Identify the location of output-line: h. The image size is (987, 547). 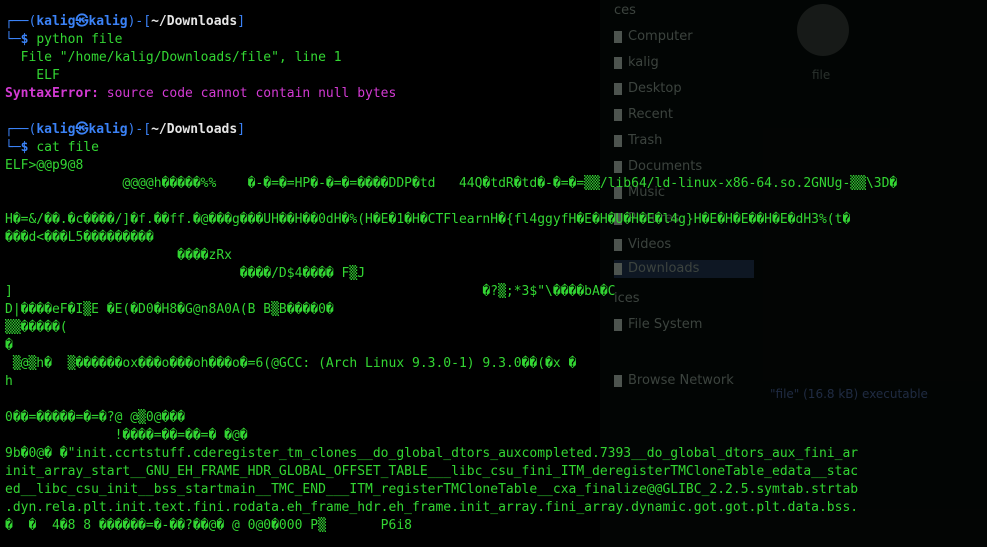
(9, 381).